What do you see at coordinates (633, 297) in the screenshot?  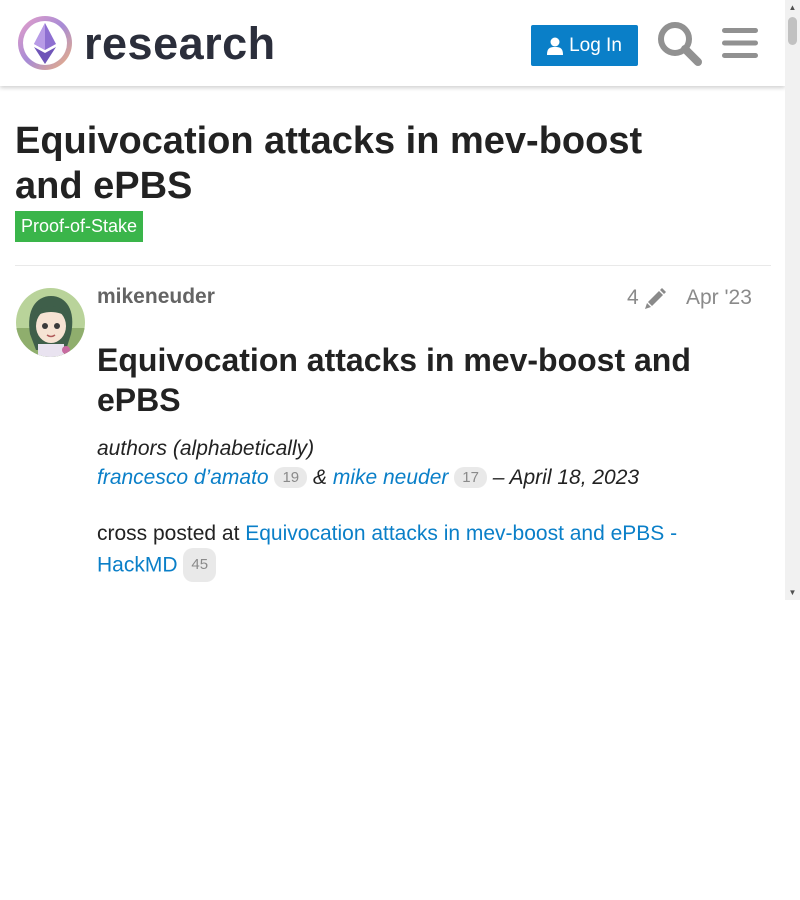 I see `edit-count: 4` at bounding box center [633, 297].